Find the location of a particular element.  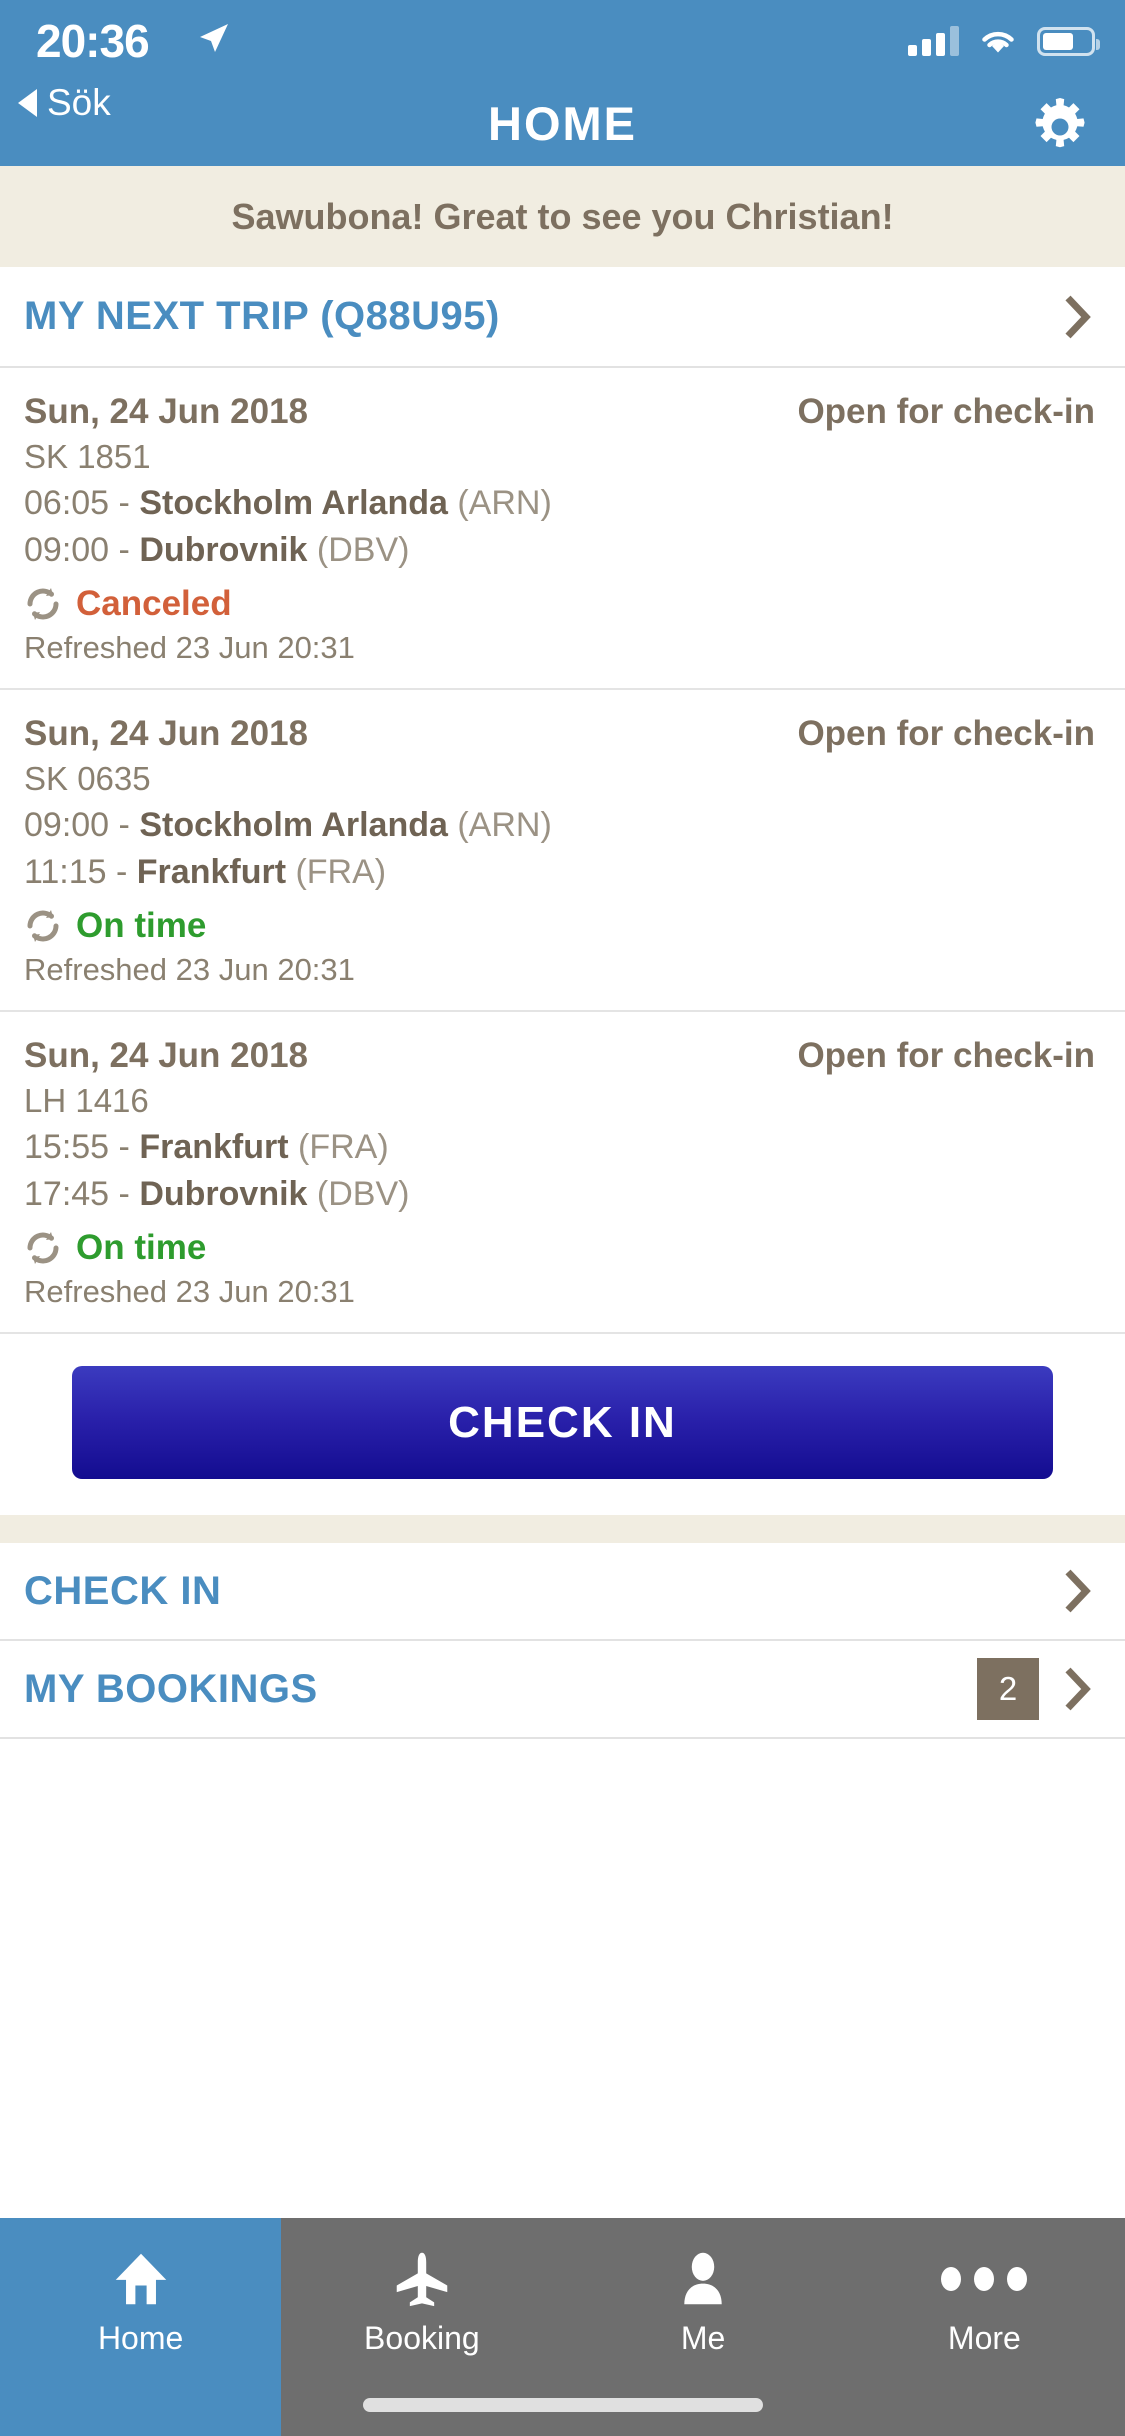

section-divider-band is located at coordinates (562, 1529).